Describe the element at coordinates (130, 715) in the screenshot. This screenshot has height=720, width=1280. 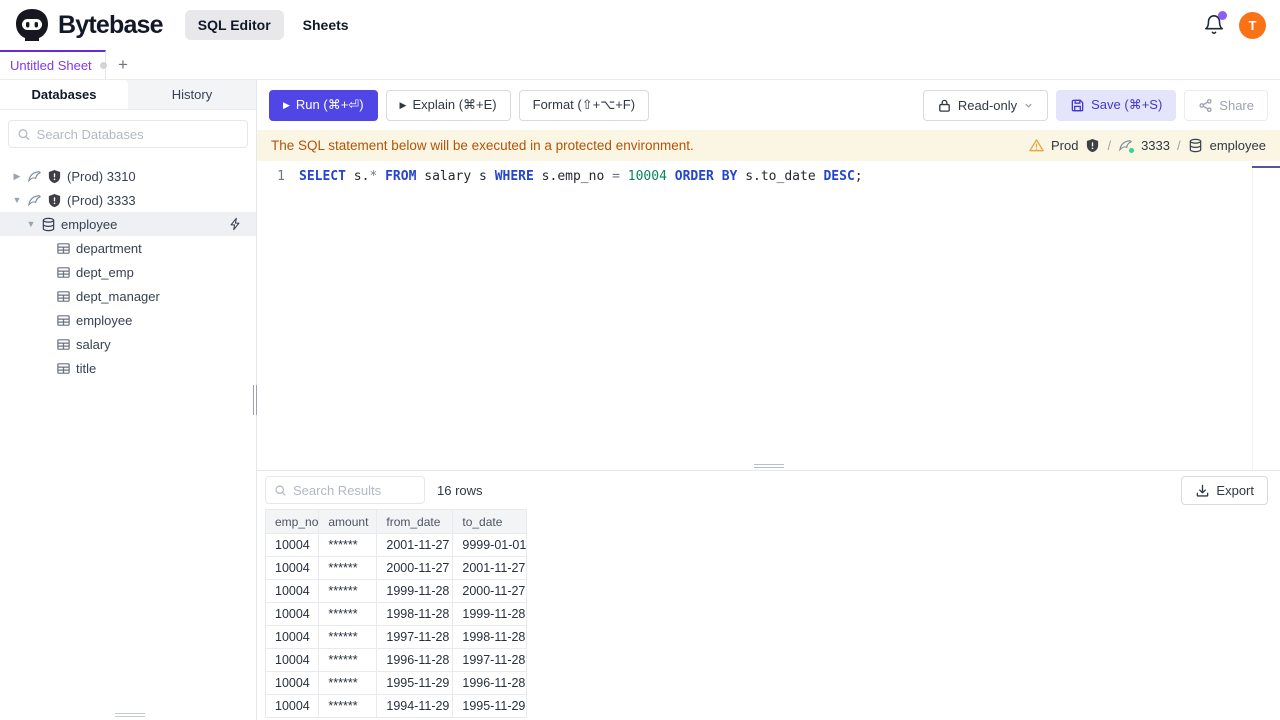
I see `sidebar-horizontal-scrollbar` at that location.